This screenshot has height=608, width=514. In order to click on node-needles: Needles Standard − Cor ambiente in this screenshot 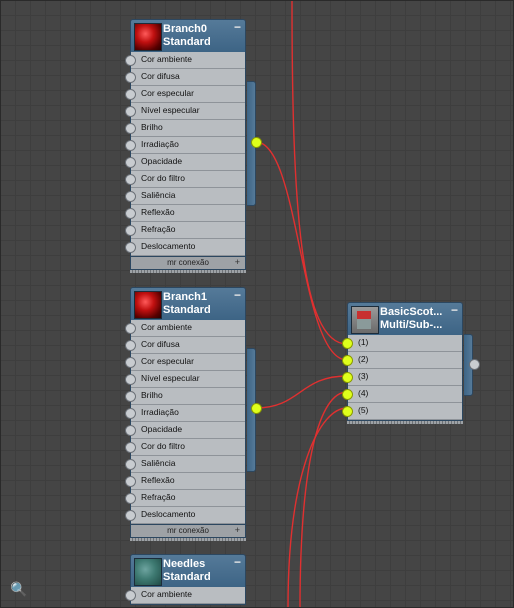, I will do `click(185, 579)`.